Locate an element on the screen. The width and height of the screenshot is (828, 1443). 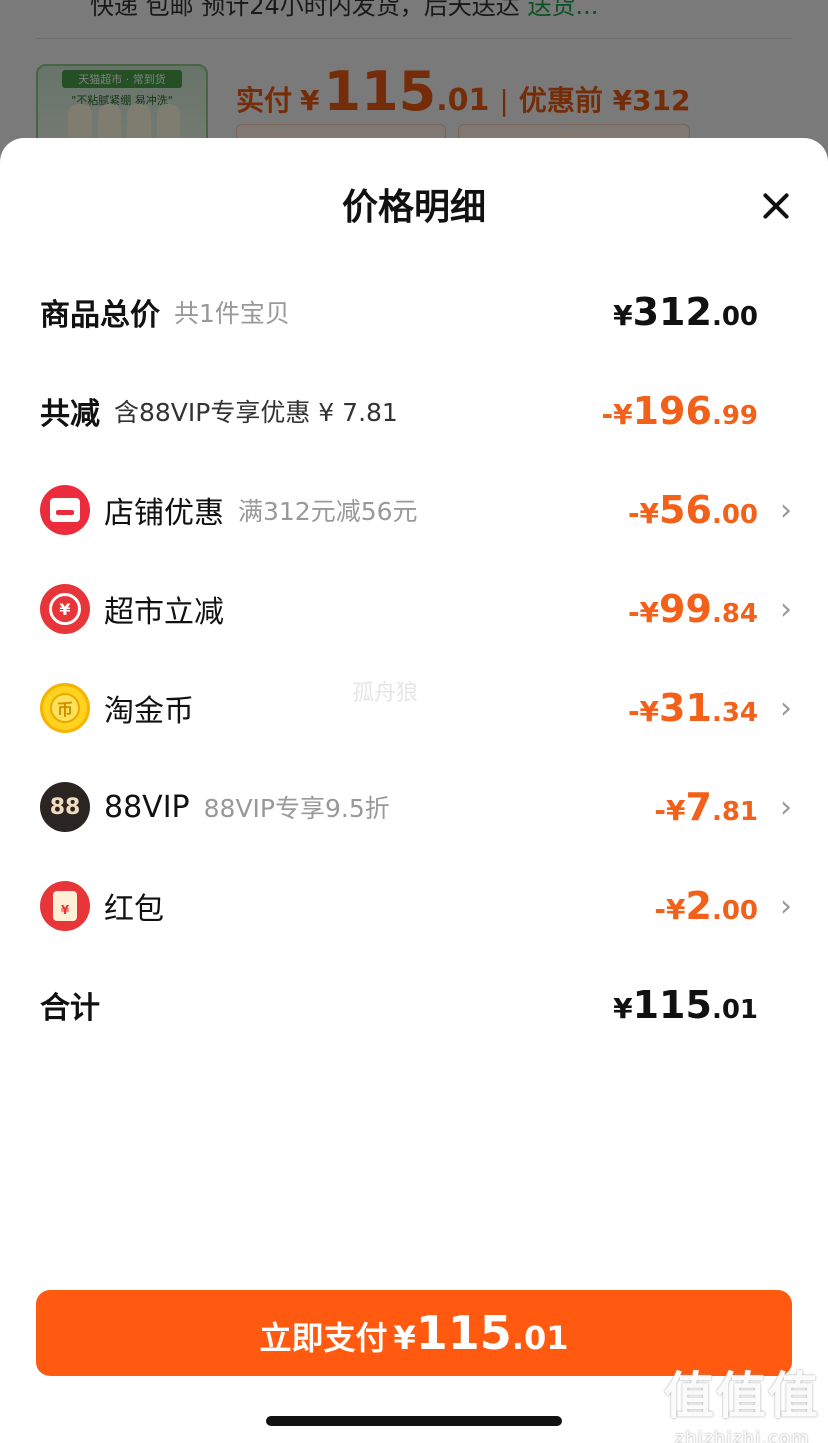
sheet-title: 价格明细 is located at coordinates (413, 207).